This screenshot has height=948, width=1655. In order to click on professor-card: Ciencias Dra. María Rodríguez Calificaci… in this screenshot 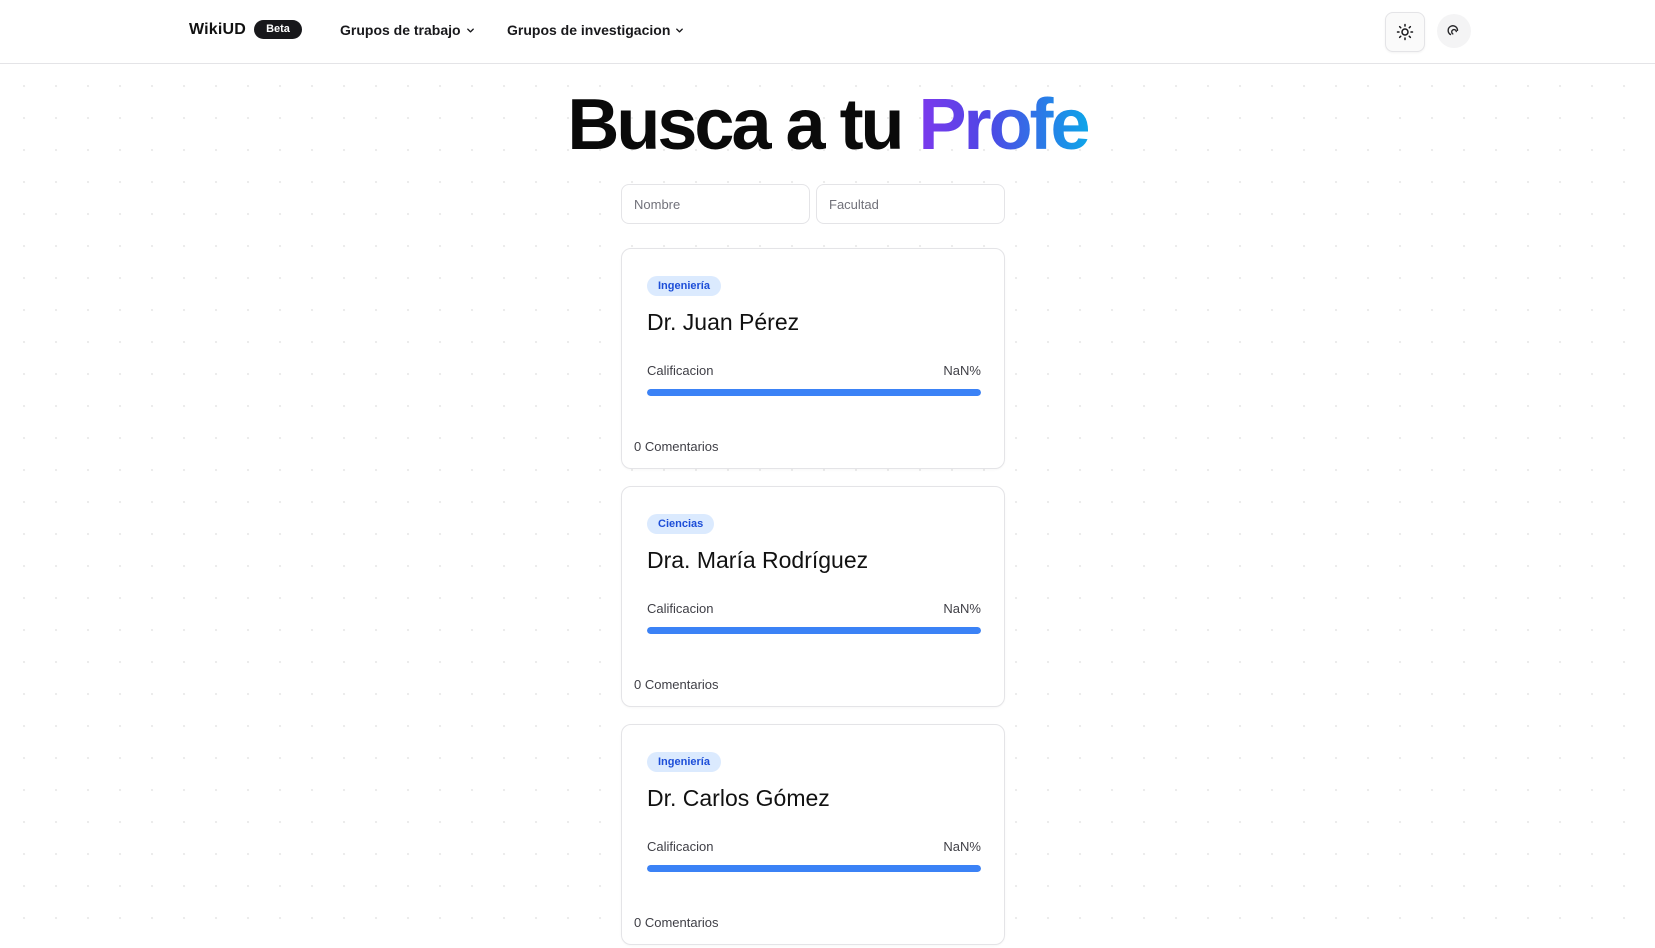, I will do `click(813, 596)`.